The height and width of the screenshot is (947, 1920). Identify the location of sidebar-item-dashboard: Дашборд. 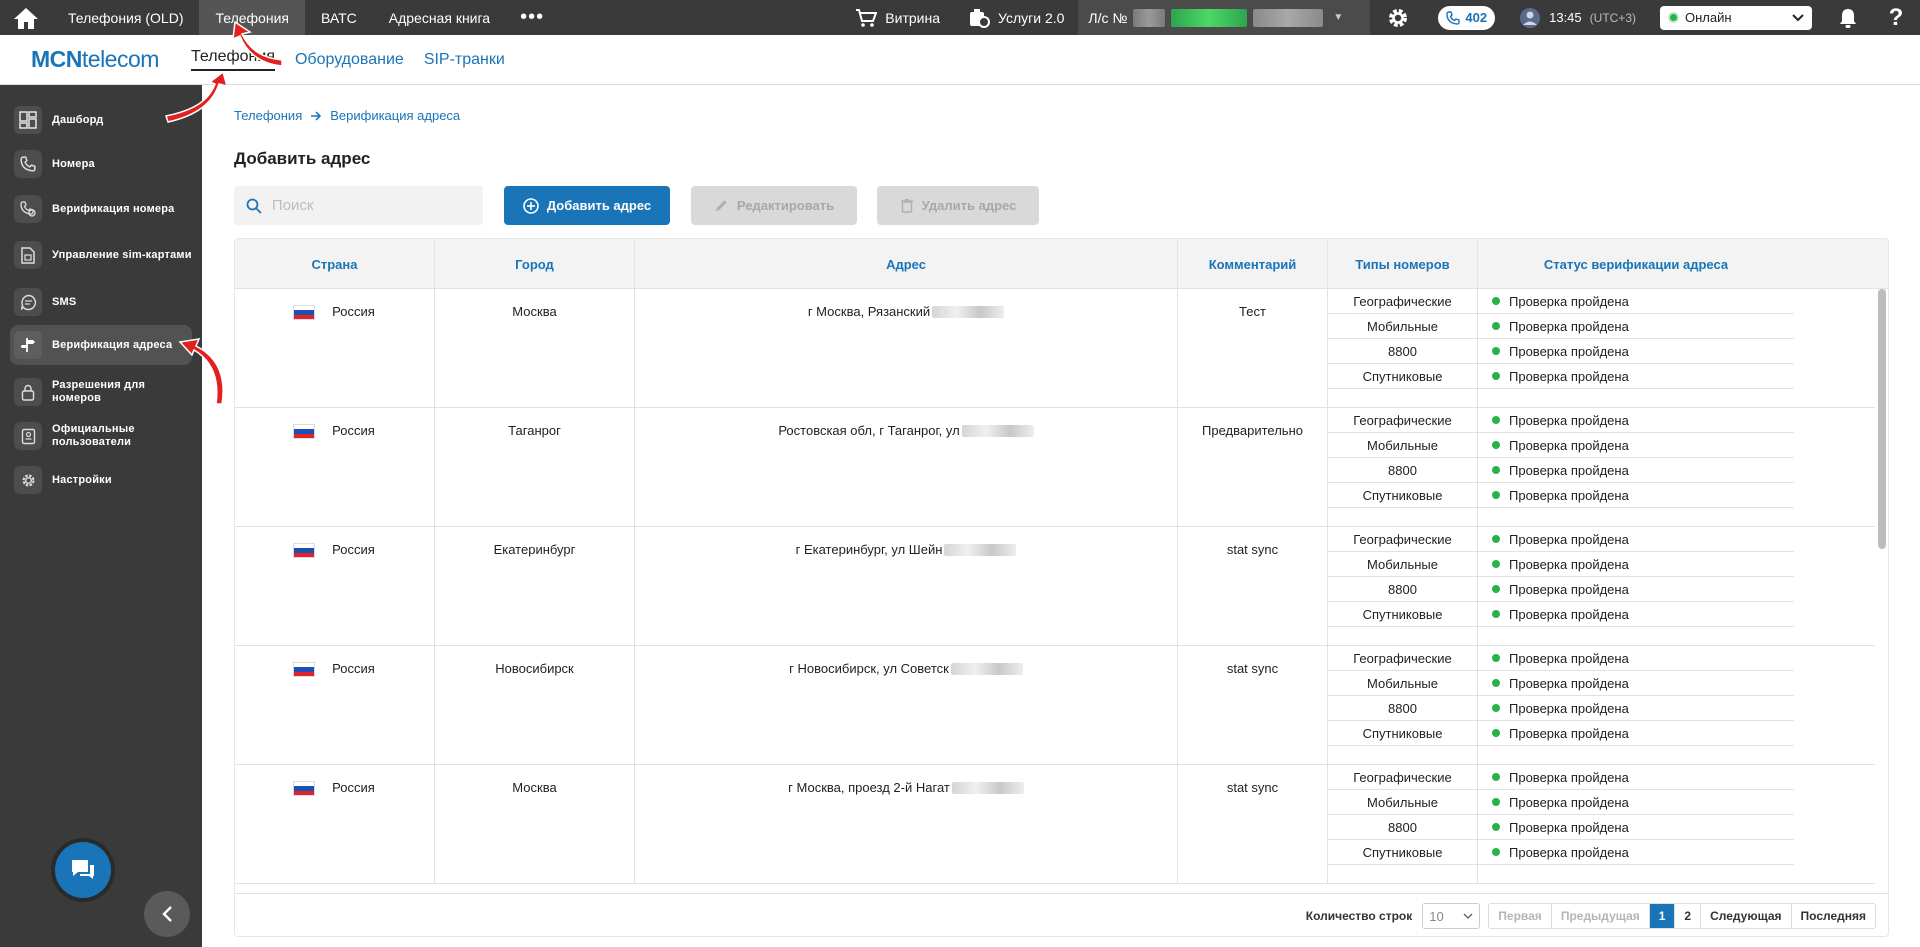
(101, 120).